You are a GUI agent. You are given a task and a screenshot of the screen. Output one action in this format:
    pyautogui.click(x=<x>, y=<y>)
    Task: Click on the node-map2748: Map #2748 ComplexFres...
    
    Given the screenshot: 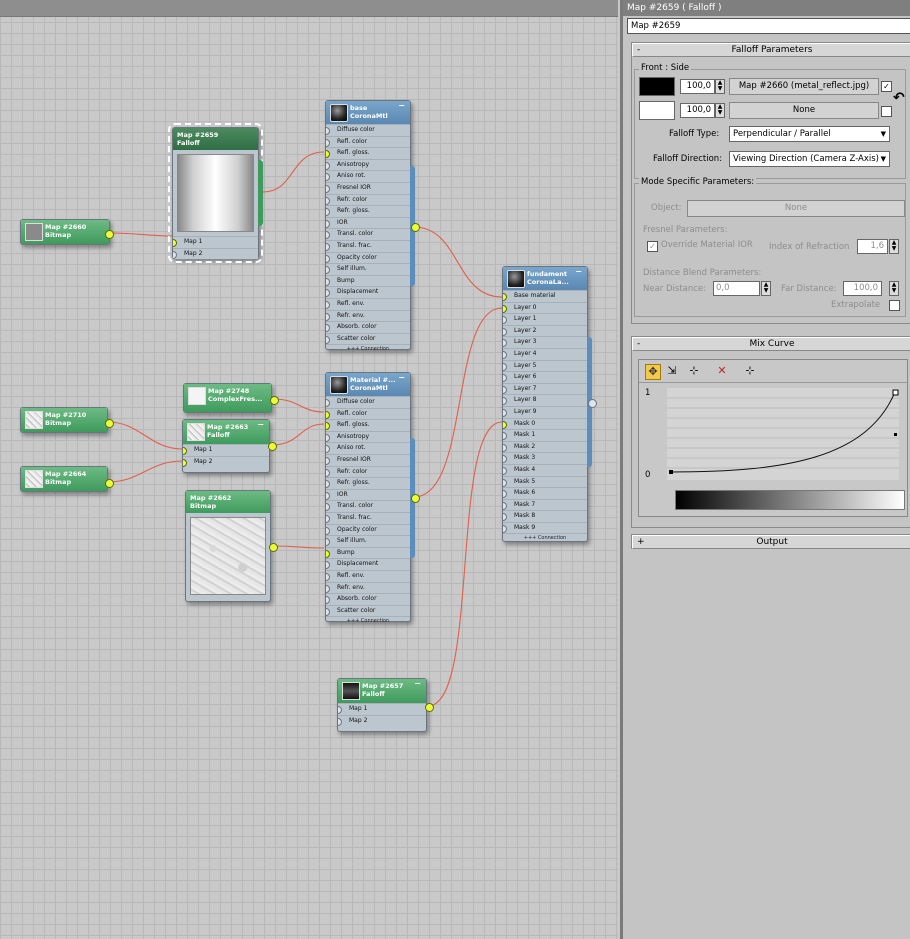 What is the action you would take?
    pyautogui.click(x=231, y=398)
    